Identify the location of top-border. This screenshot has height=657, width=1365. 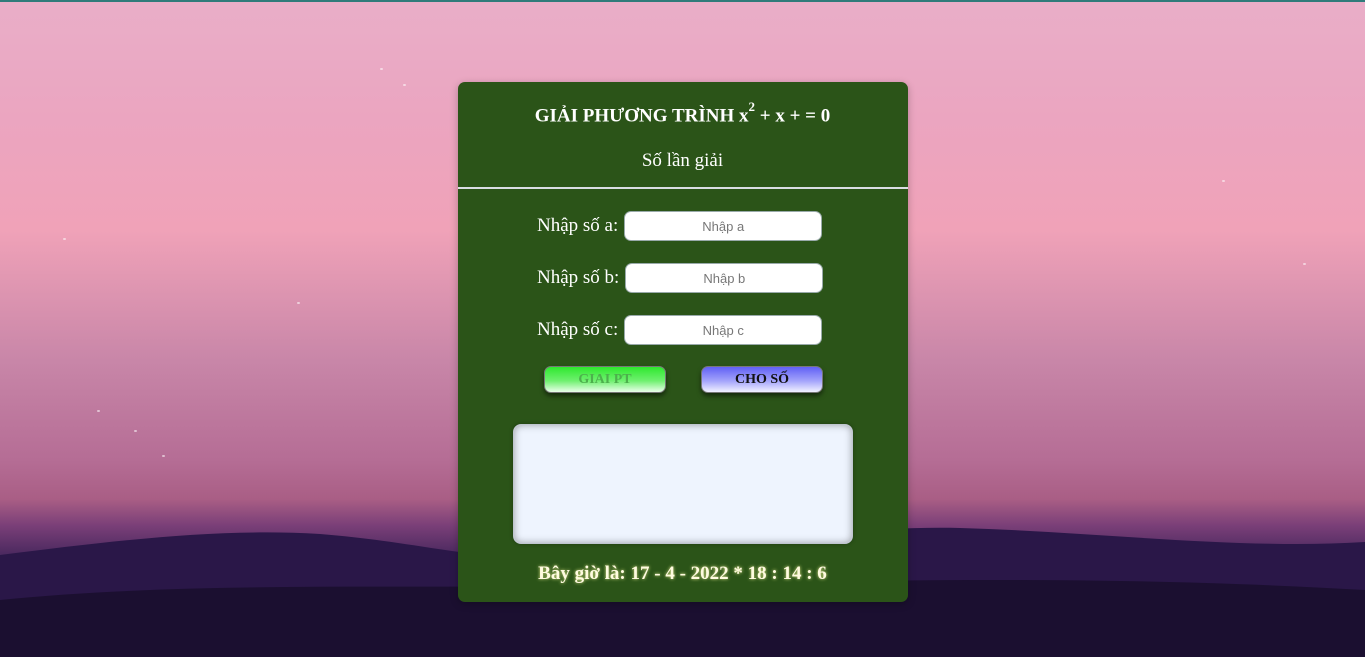
(682, 1).